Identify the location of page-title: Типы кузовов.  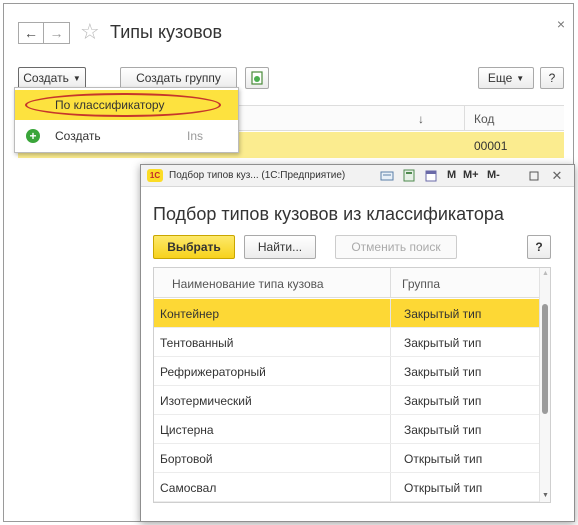
(166, 32).